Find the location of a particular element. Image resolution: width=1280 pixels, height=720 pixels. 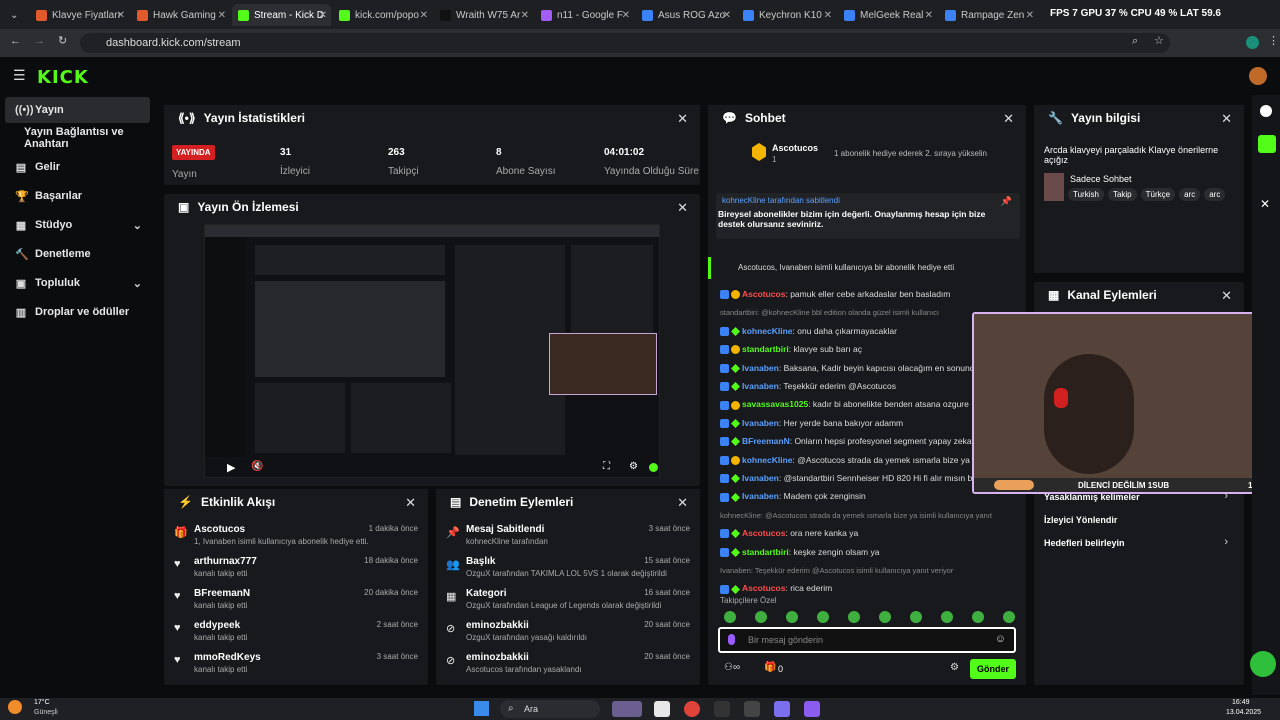

channel-action-item: Hedefleri belirleyin › is located at coordinates (1139, 545).